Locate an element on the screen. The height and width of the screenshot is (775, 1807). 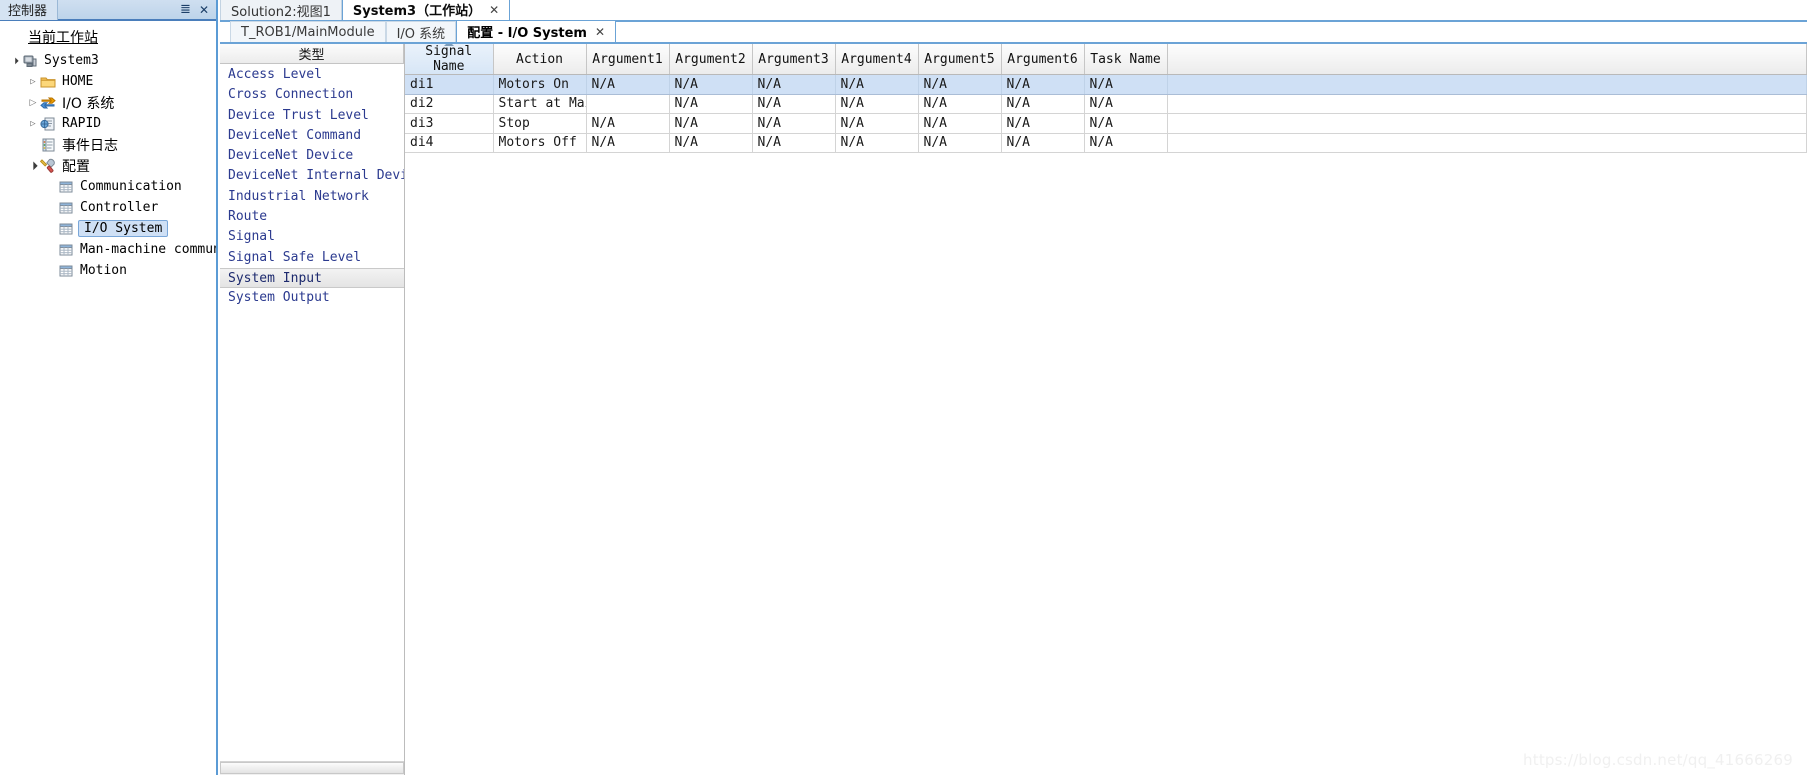
scrollbar-thumb is located at coordinates (312, 768).